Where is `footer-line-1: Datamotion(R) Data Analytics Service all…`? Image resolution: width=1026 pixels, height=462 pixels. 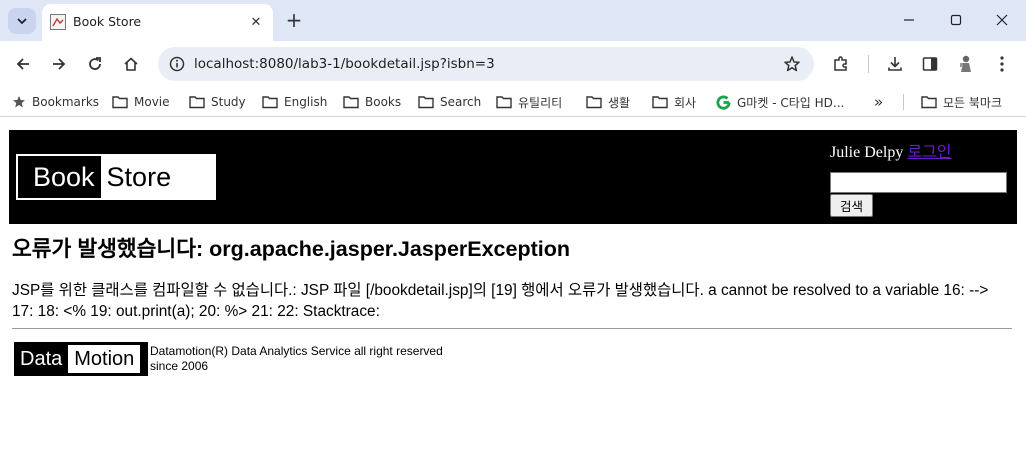
footer-line-1: Datamotion(R) Data Analytics Service all… is located at coordinates (296, 351).